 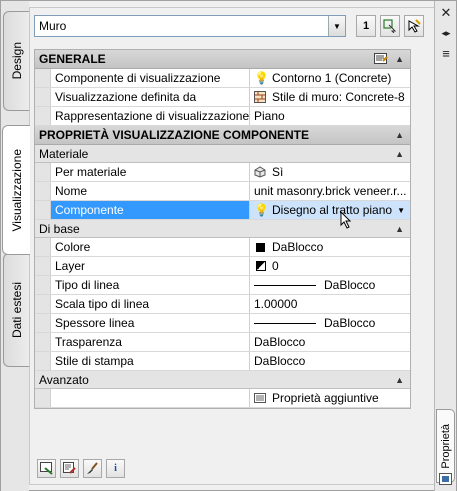 What do you see at coordinates (261, 266) in the screenshot?
I see `layer-icon` at bounding box center [261, 266].